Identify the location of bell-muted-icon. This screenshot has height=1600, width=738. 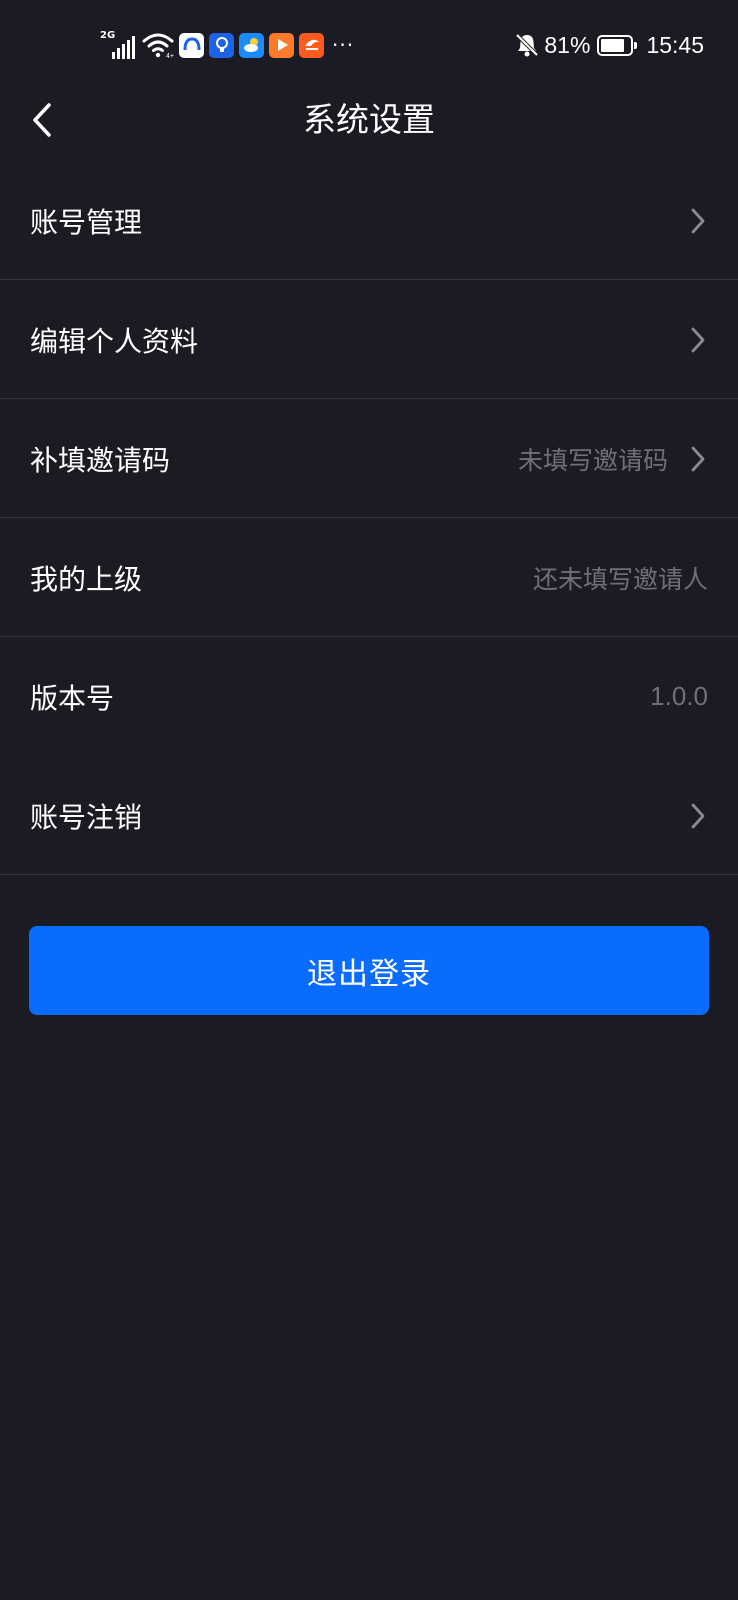
(527, 45).